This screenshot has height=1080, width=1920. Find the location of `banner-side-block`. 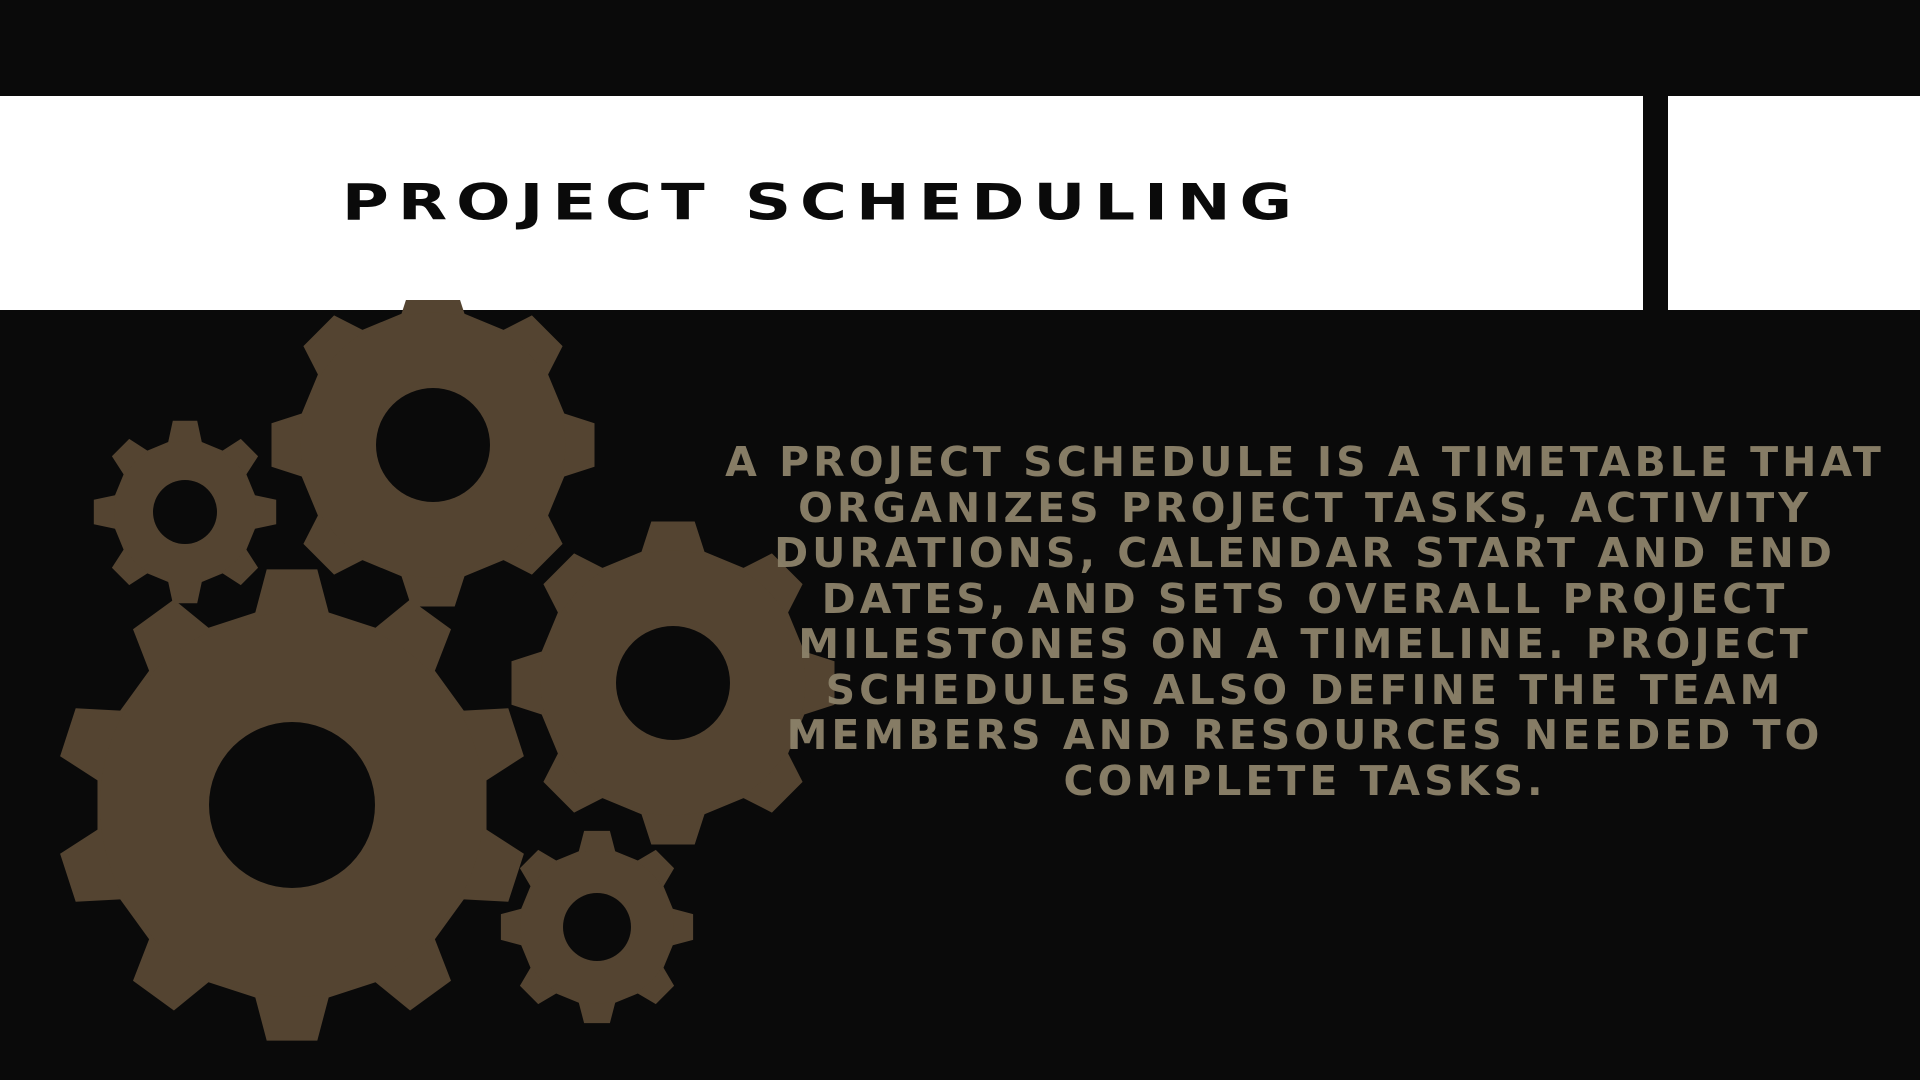

banner-side-block is located at coordinates (1794, 203).